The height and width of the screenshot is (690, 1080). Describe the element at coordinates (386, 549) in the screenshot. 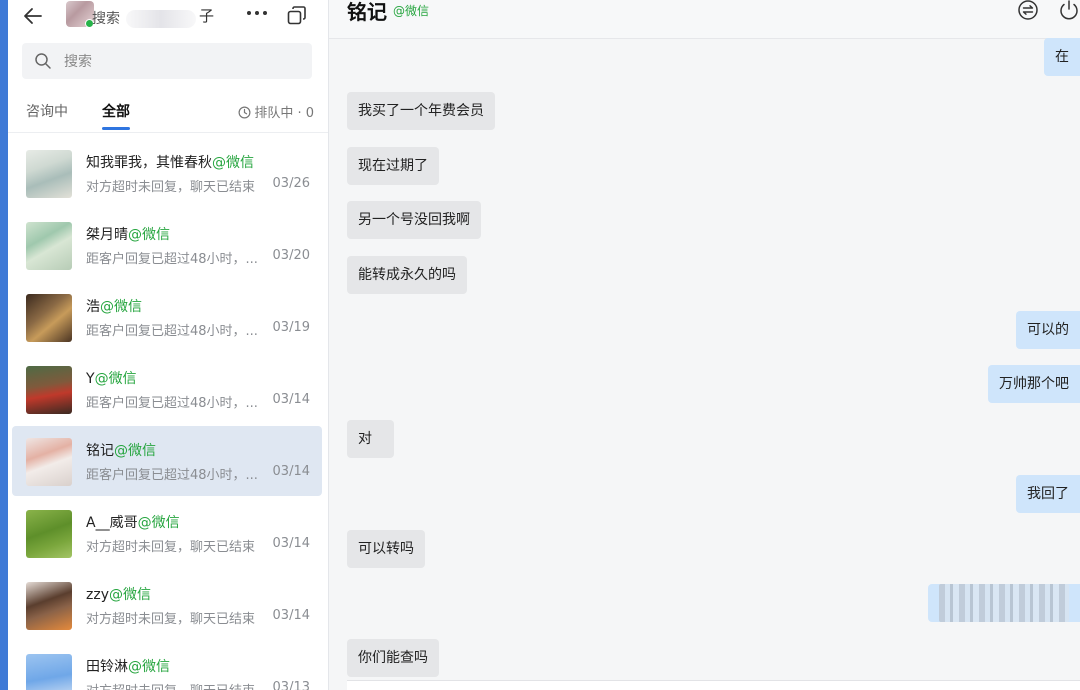

I see `incoming-message: 可以转吗` at that location.